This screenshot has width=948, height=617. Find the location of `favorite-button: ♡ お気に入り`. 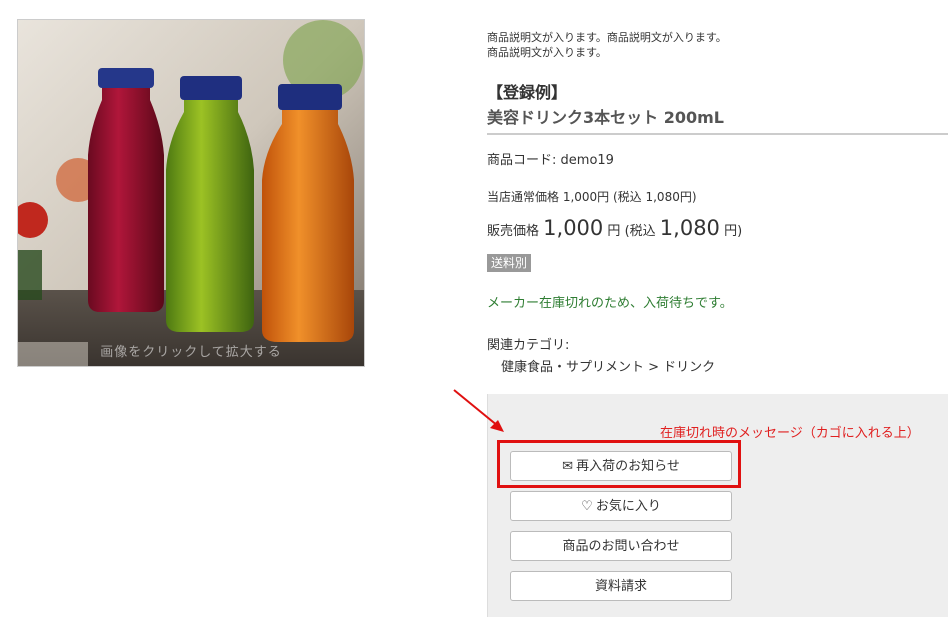

favorite-button: ♡ お気に入り is located at coordinates (621, 506).